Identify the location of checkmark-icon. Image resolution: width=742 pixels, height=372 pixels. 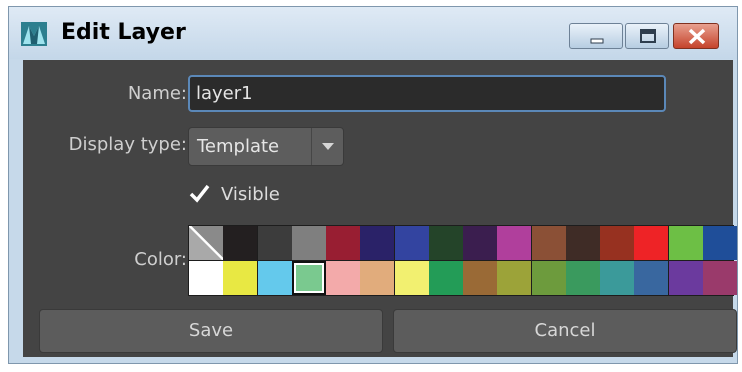
(199, 193).